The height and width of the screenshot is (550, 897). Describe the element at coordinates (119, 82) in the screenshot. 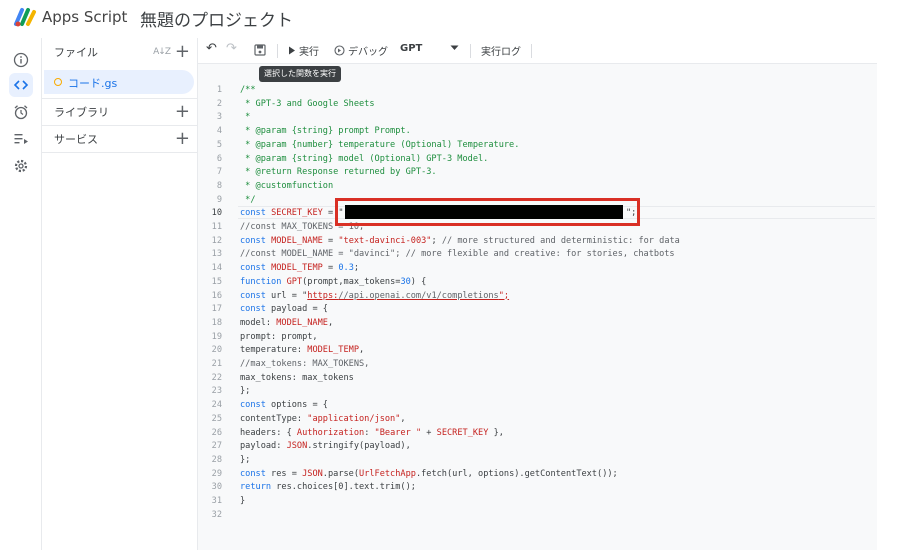

I see `file-item-code-gs: コード.gs` at that location.